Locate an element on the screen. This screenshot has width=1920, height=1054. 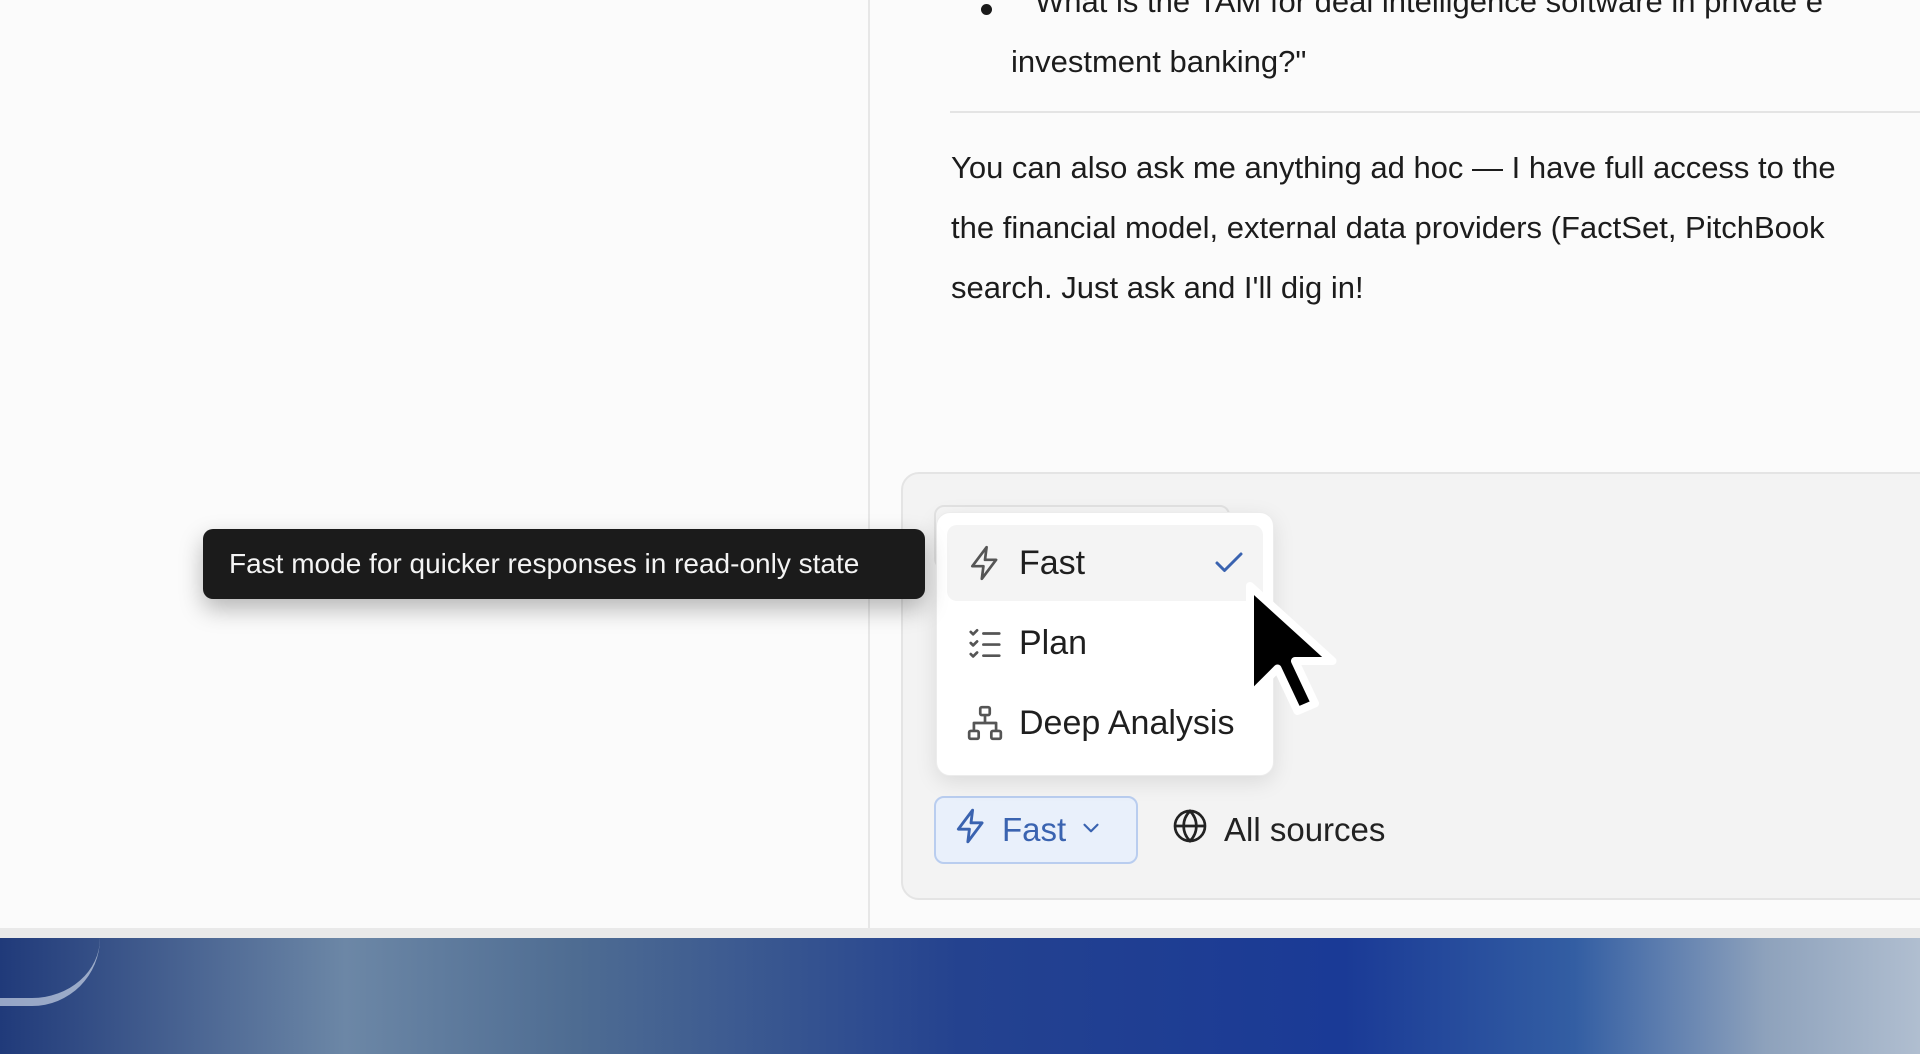
bullet-point is located at coordinates (986, 9).